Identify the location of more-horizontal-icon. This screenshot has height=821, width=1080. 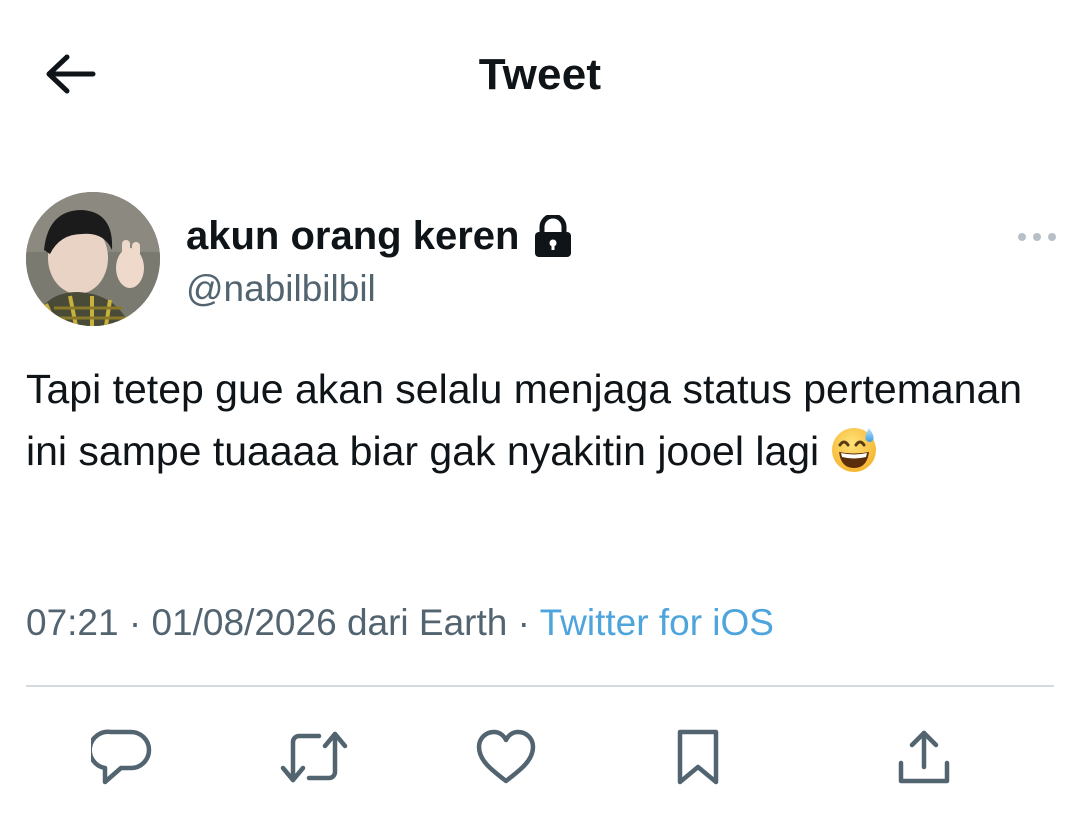
(1037, 237).